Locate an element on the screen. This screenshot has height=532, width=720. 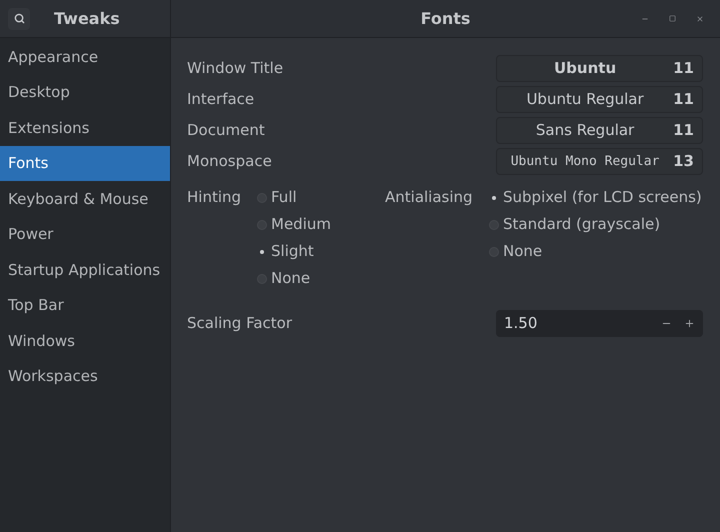
sidebar-item: Appearance is located at coordinates (85, 56).